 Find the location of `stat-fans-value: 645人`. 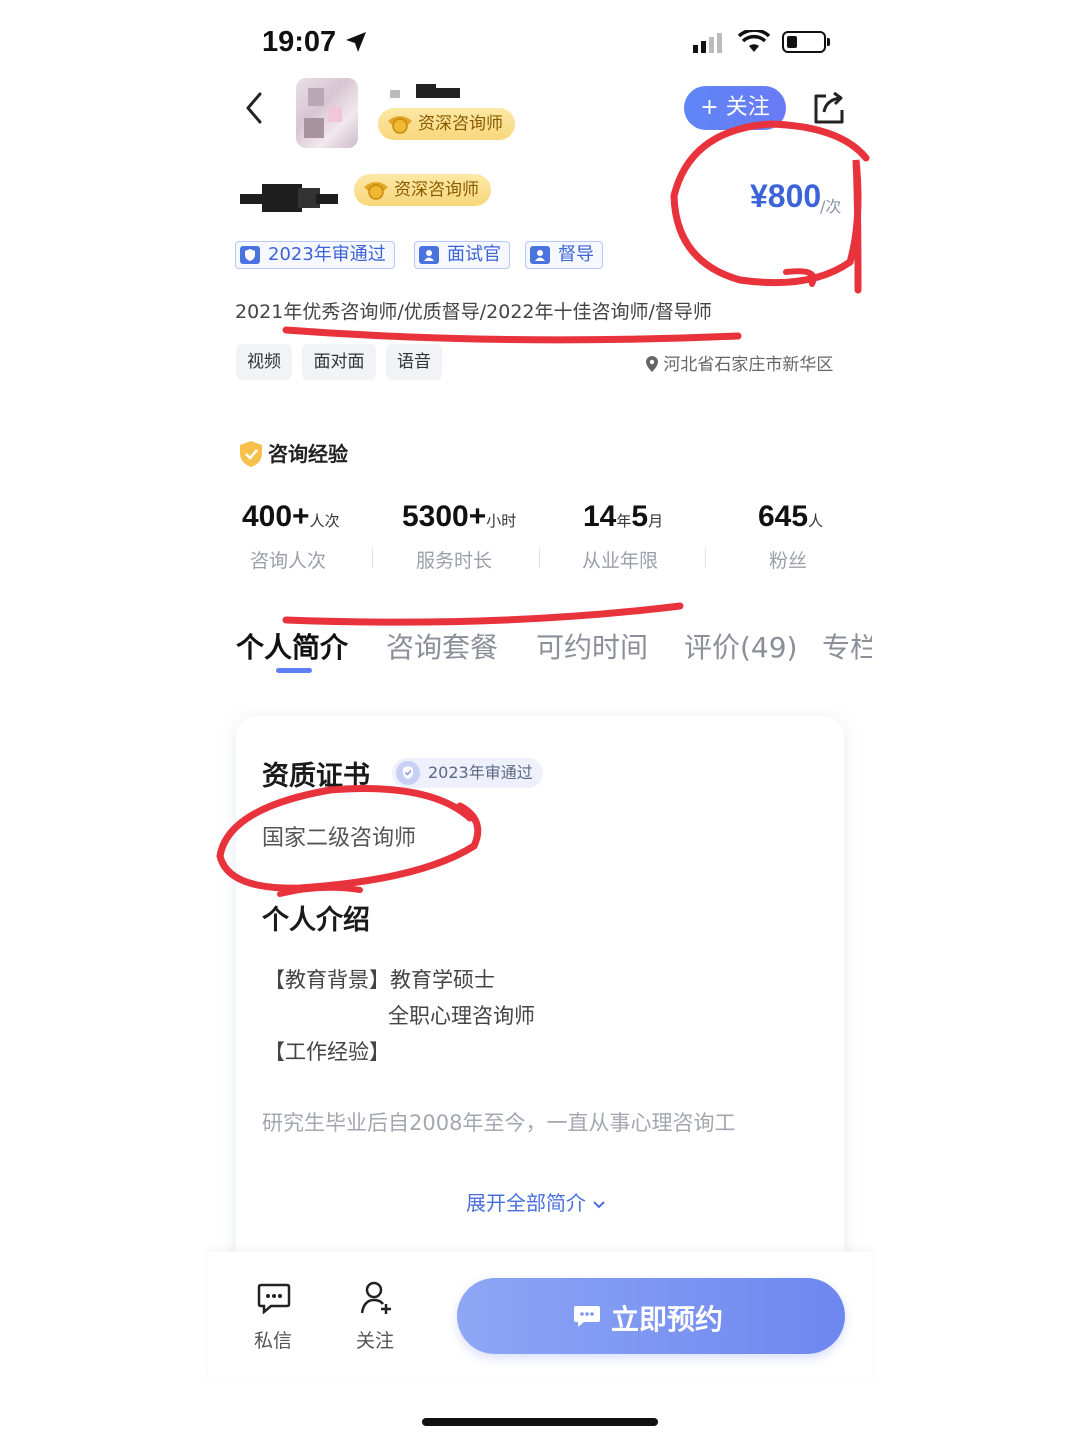

stat-fans-value: 645人 is located at coordinates (791, 516).